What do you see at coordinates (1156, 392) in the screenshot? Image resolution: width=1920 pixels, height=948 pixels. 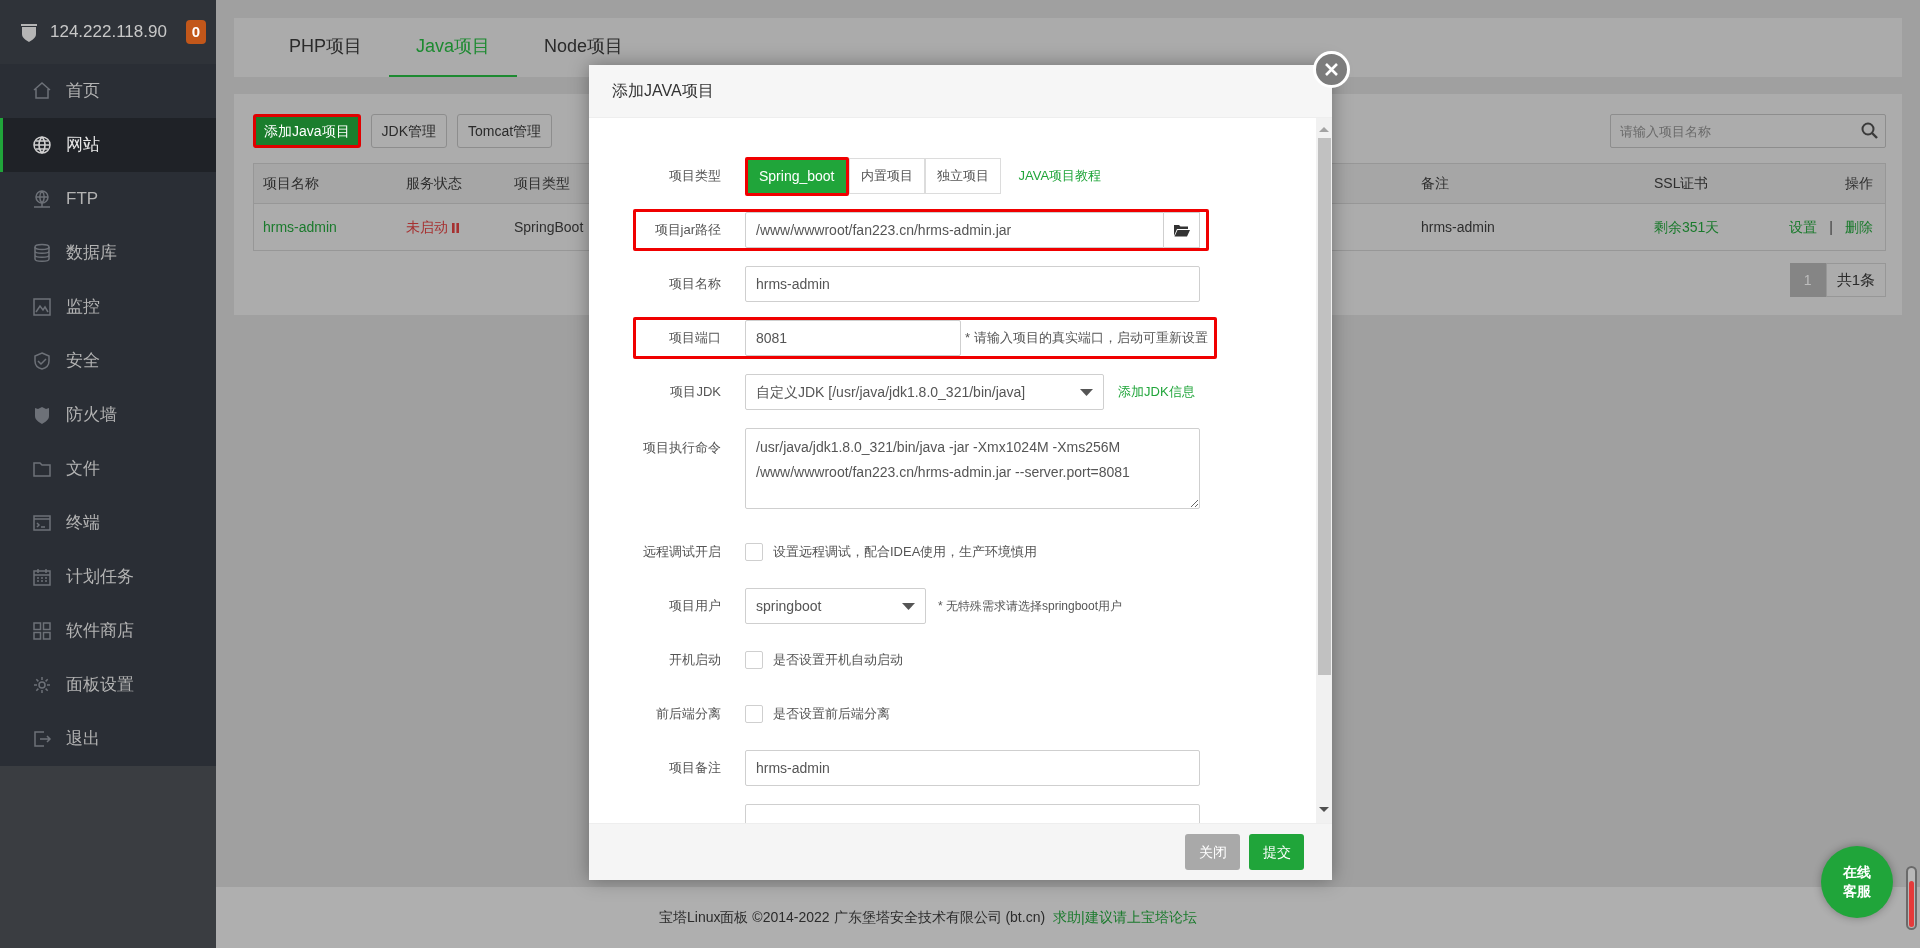 I see `add-jdk-link: 添加JDK信息` at bounding box center [1156, 392].